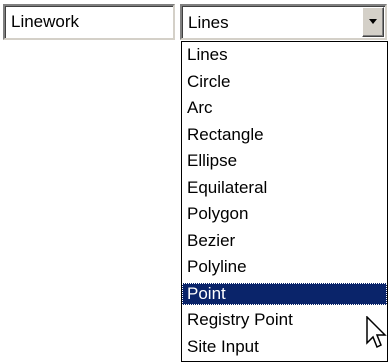 The image size is (391, 364). Describe the element at coordinates (376, 332) in the screenshot. I see `arrow-cursor-icon` at that location.